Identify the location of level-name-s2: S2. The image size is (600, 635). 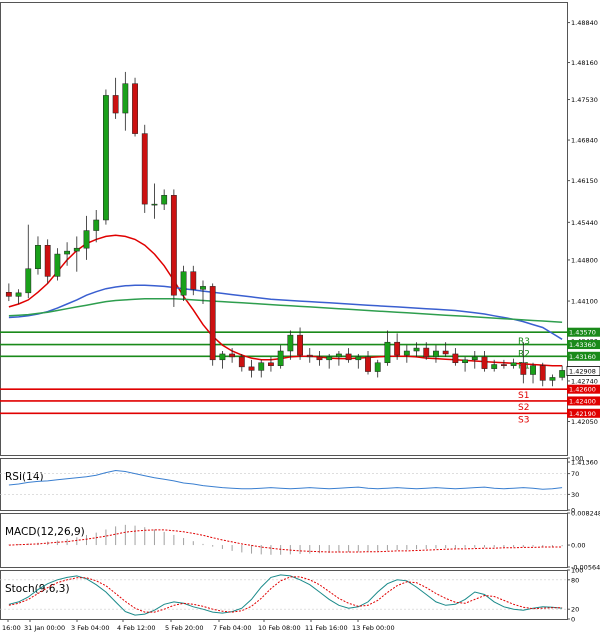
(523, 408).